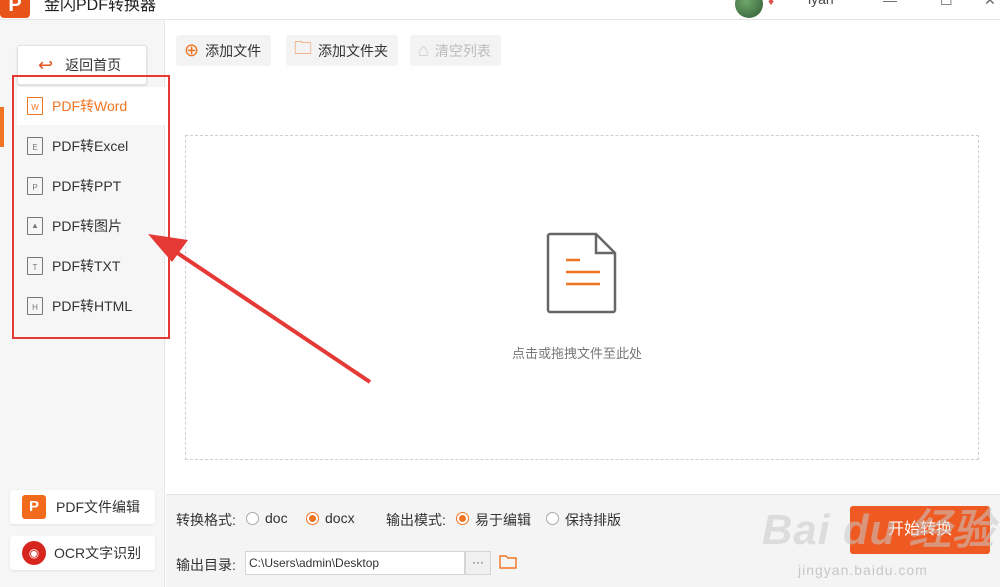 This screenshot has height=587, width=1000. What do you see at coordinates (86, 266) in the screenshot?
I see `menu-item-label: PDF转TXT` at bounding box center [86, 266].